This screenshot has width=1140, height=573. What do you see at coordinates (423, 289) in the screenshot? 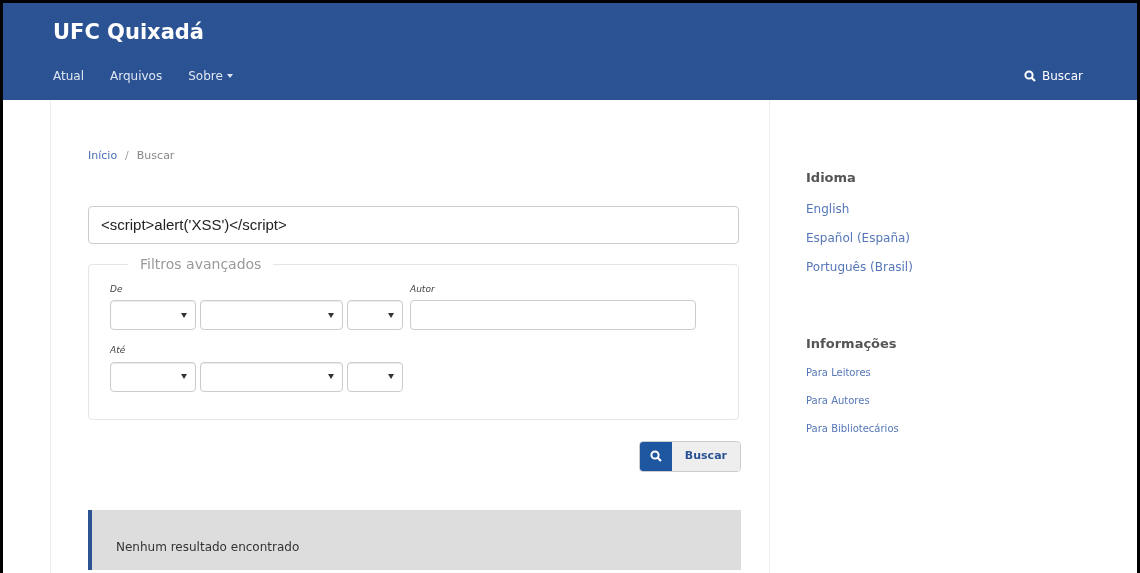
I see `field-label: Autor` at bounding box center [423, 289].